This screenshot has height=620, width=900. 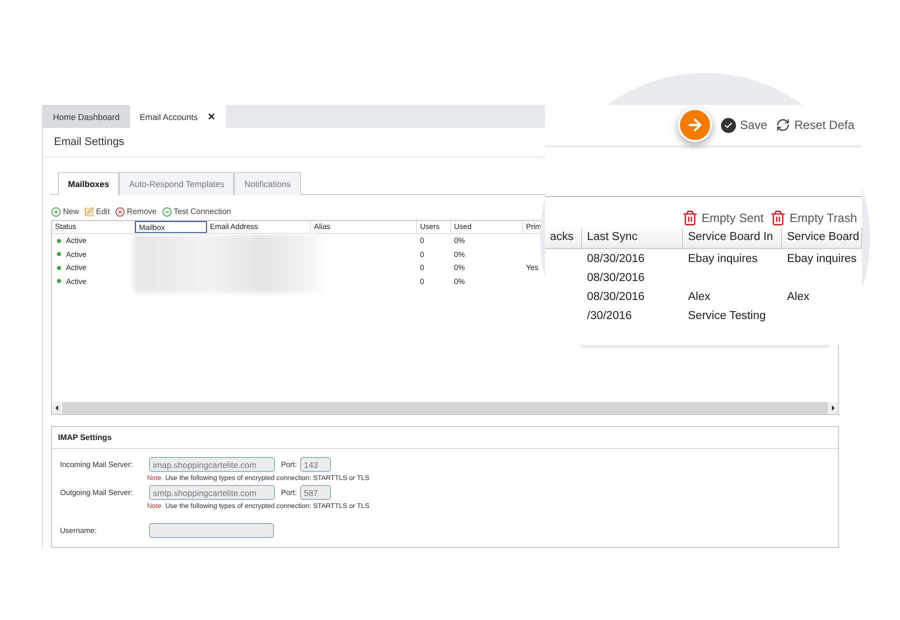 What do you see at coordinates (833, 408) in the screenshot?
I see `right-arrow-icon` at bounding box center [833, 408].